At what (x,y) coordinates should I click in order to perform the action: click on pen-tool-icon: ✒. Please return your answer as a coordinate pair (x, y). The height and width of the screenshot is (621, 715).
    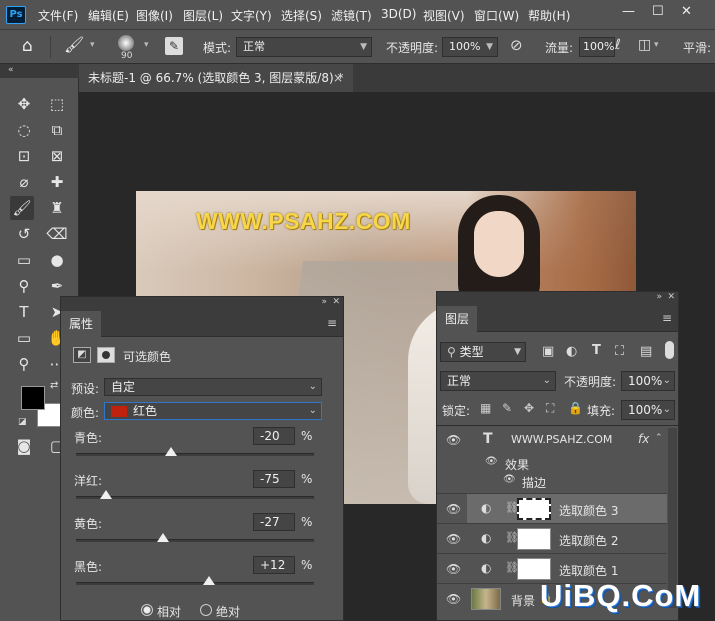
    Looking at the image, I should click on (57, 286).